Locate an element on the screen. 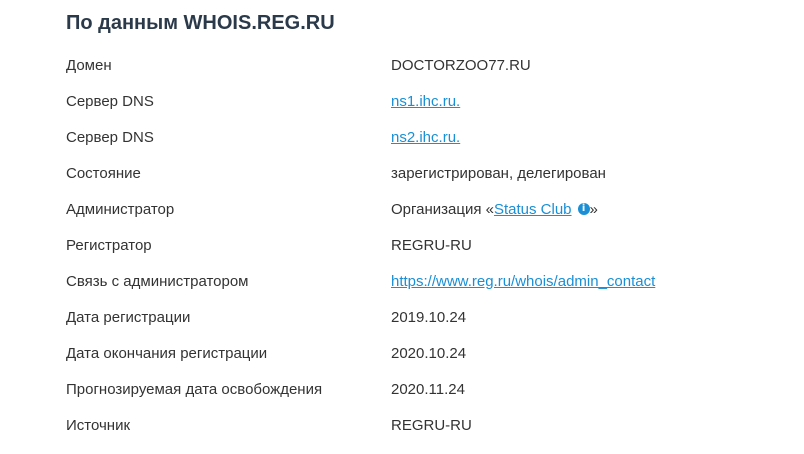 The width and height of the screenshot is (804, 454). row-label: Состояние is located at coordinates (103, 173).